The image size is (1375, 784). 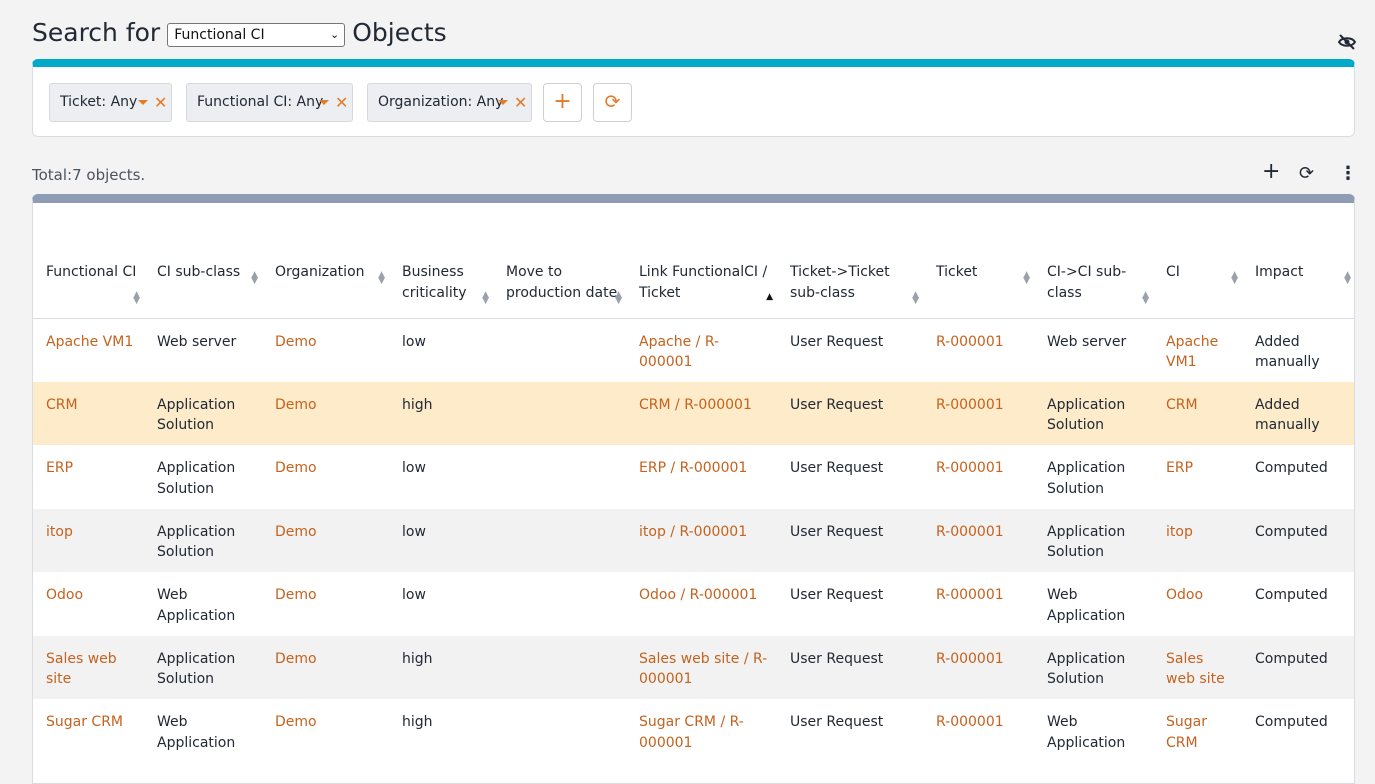 What do you see at coordinates (335, 34) in the screenshot?
I see `chevron-down-icon: ⌄` at bounding box center [335, 34].